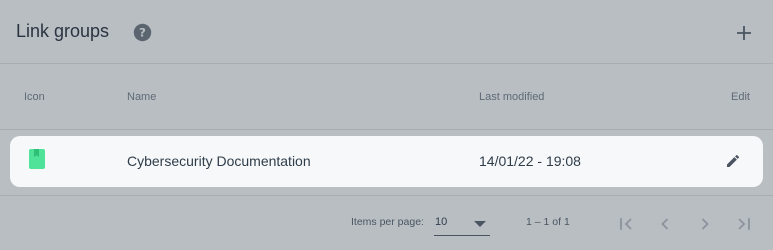 This screenshot has height=250, width=773. What do you see at coordinates (142, 97) in the screenshot?
I see `column-header-name: Name` at bounding box center [142, 97].